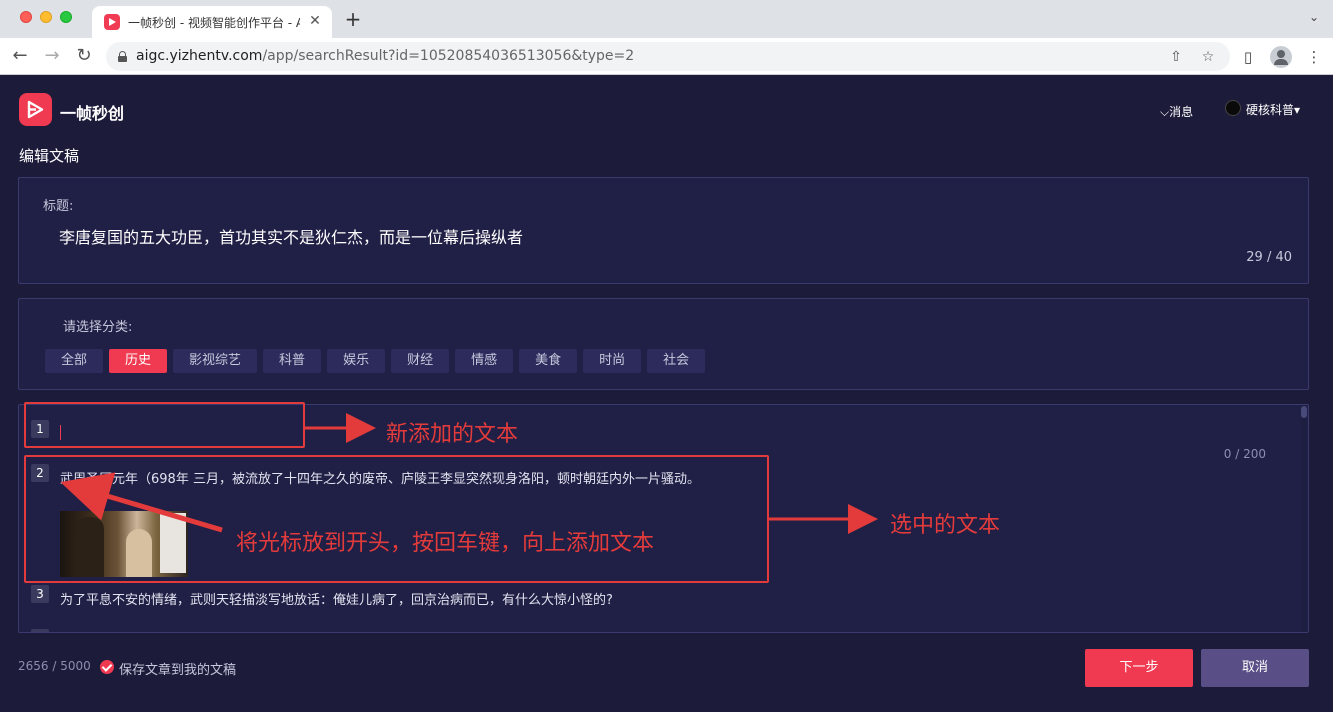 The width and height of the screenshot is (1333, 712). Describe the element at coordinates (1208, 57) in the screenshot. I see `bookmark-star-icon: ☆` at that location.